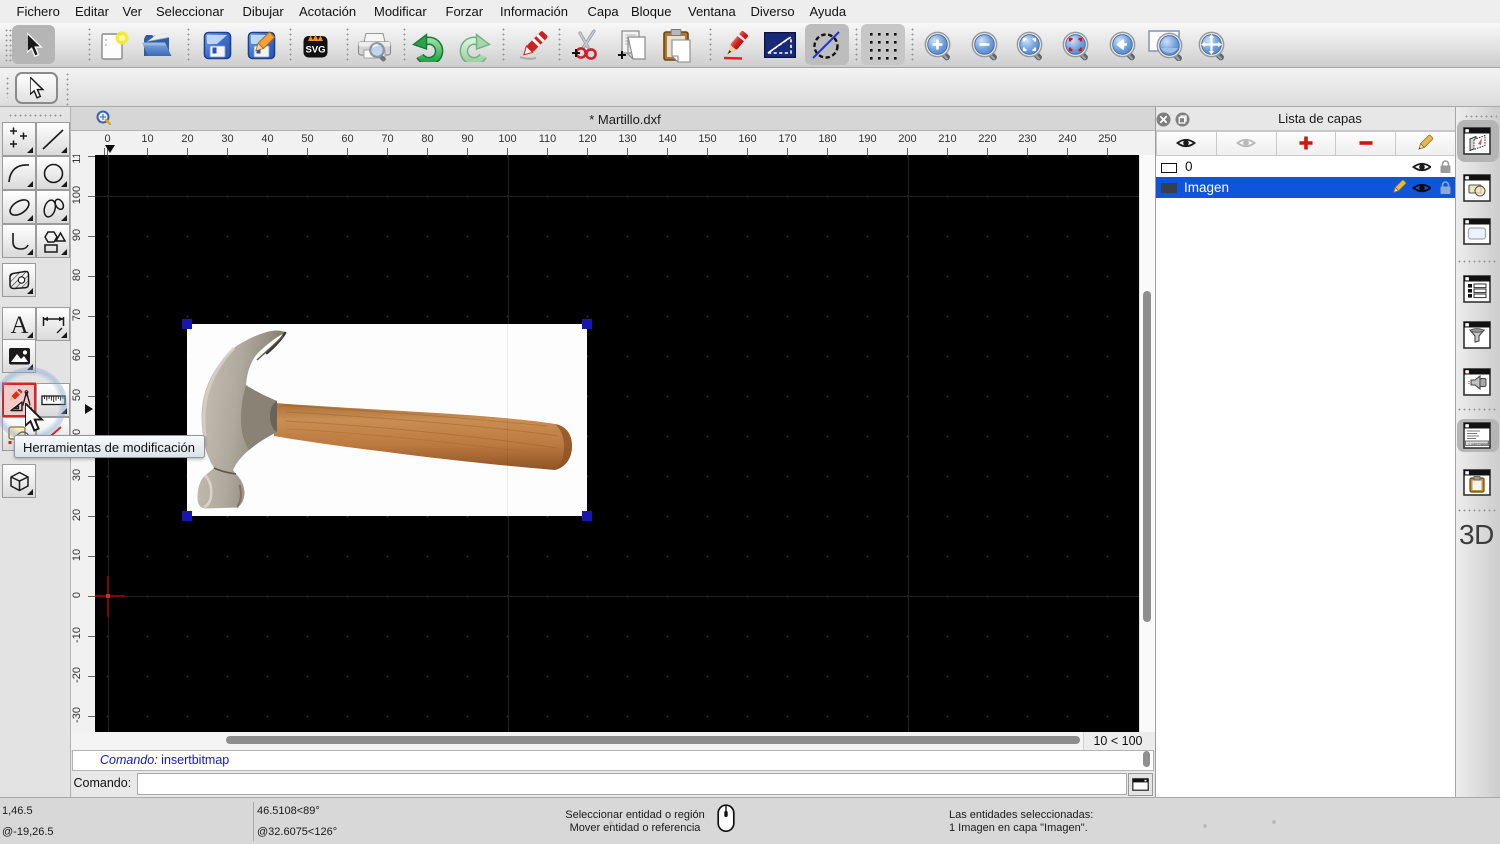 The image size is (1500, 844). Describe the element at coordinates (19, 324) in the screenshot. I see `svg-text: A` at that location.